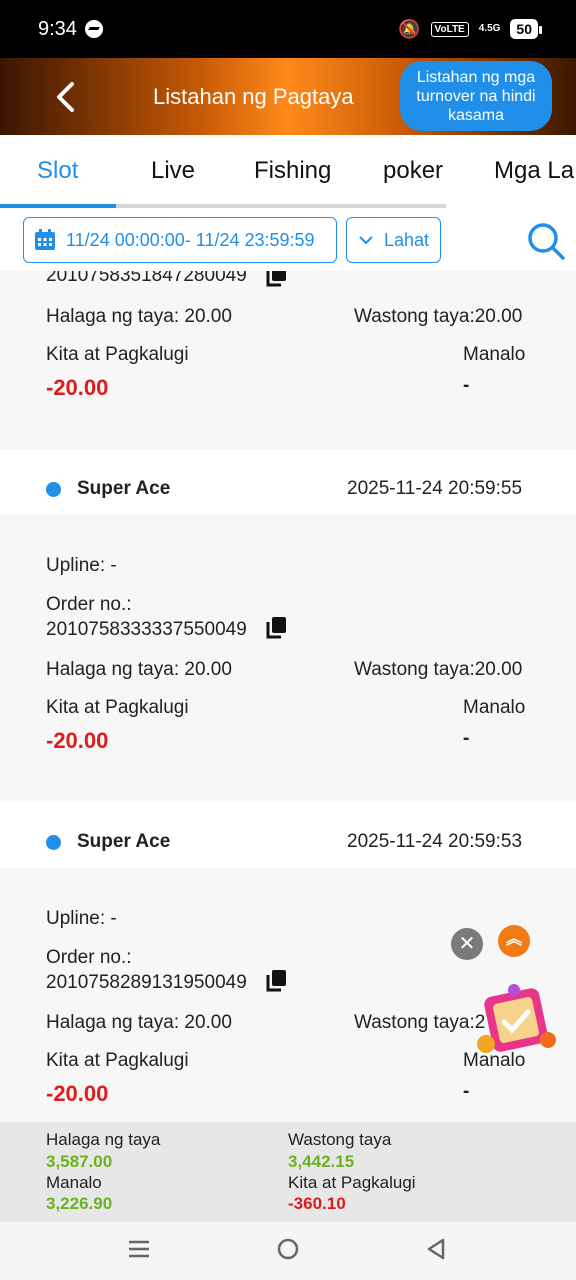 The height and width of the screenshot is (1280, 576). I want to click on excluded-turnover-button: Listahan ng mga turnover na hindi kasama, so click(476, 96).